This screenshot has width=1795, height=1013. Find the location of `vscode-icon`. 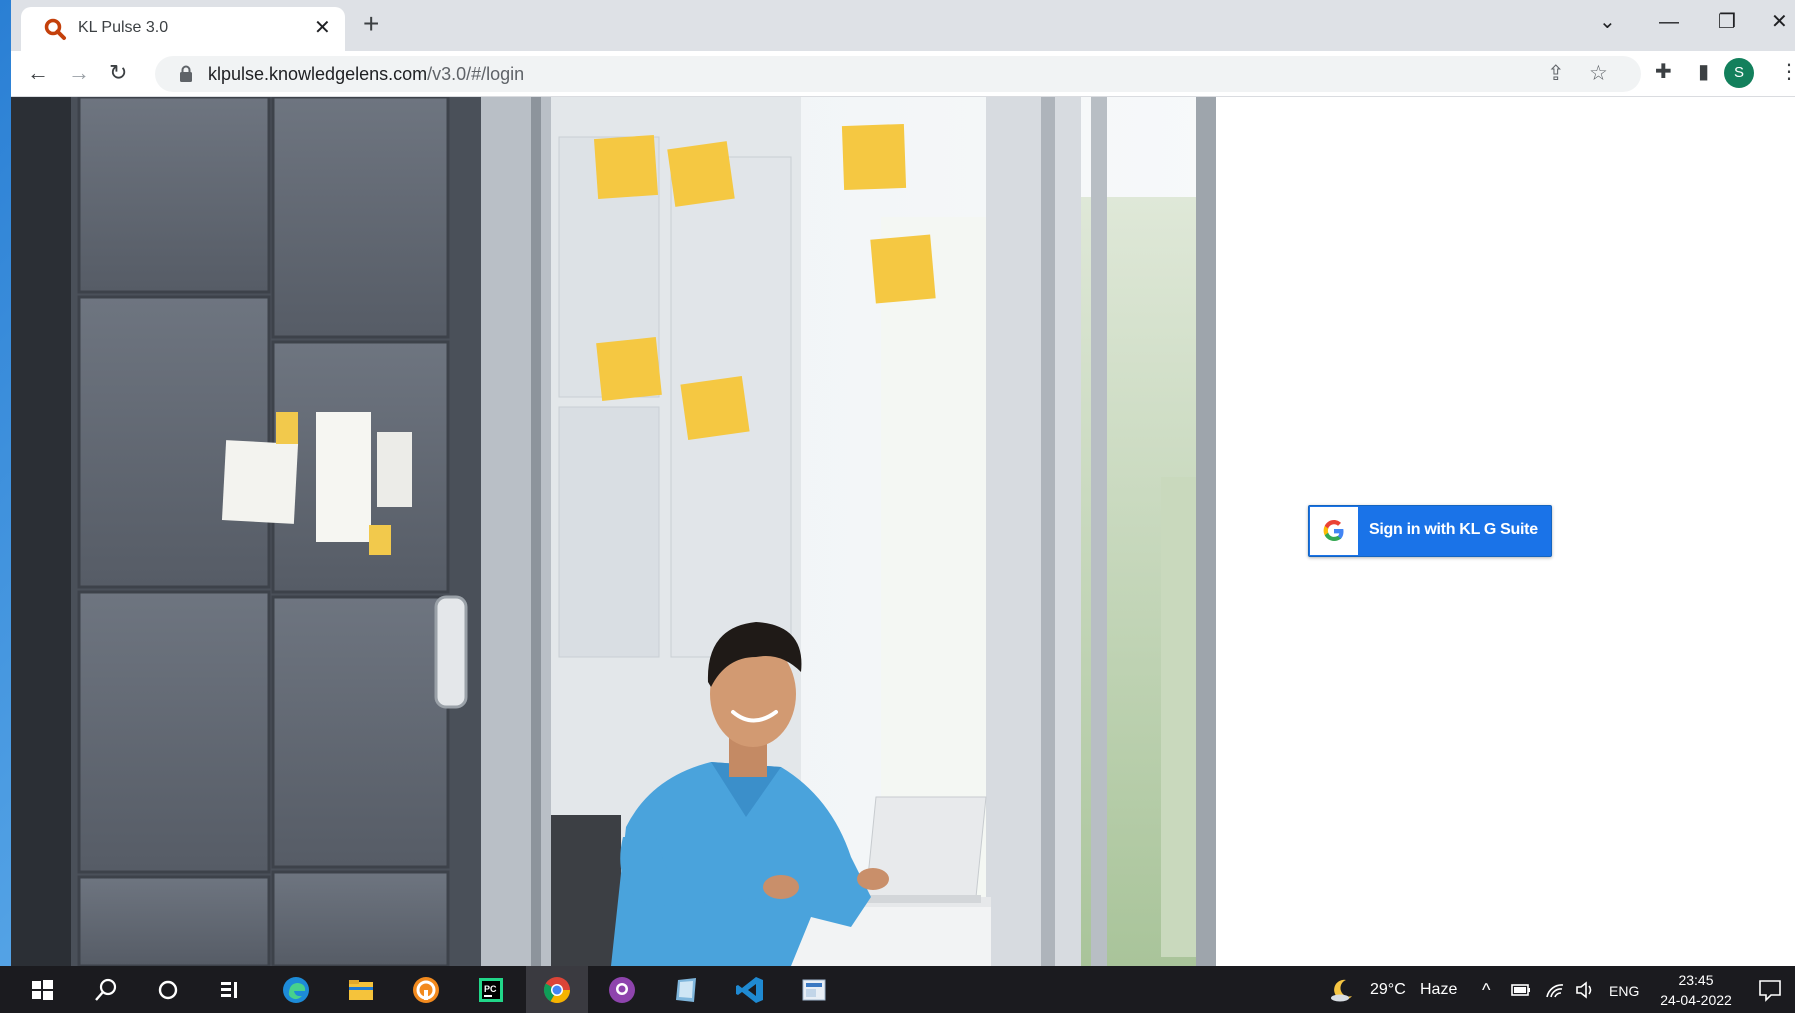

vscode-icon is located at coordinates (750, 990).